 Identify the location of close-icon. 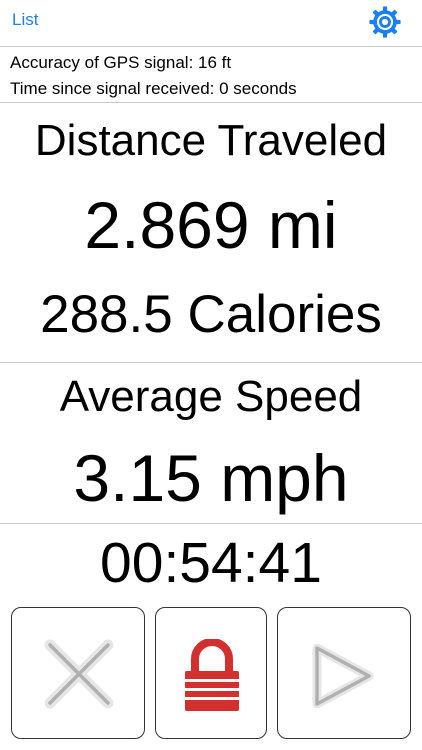
(79, 674).